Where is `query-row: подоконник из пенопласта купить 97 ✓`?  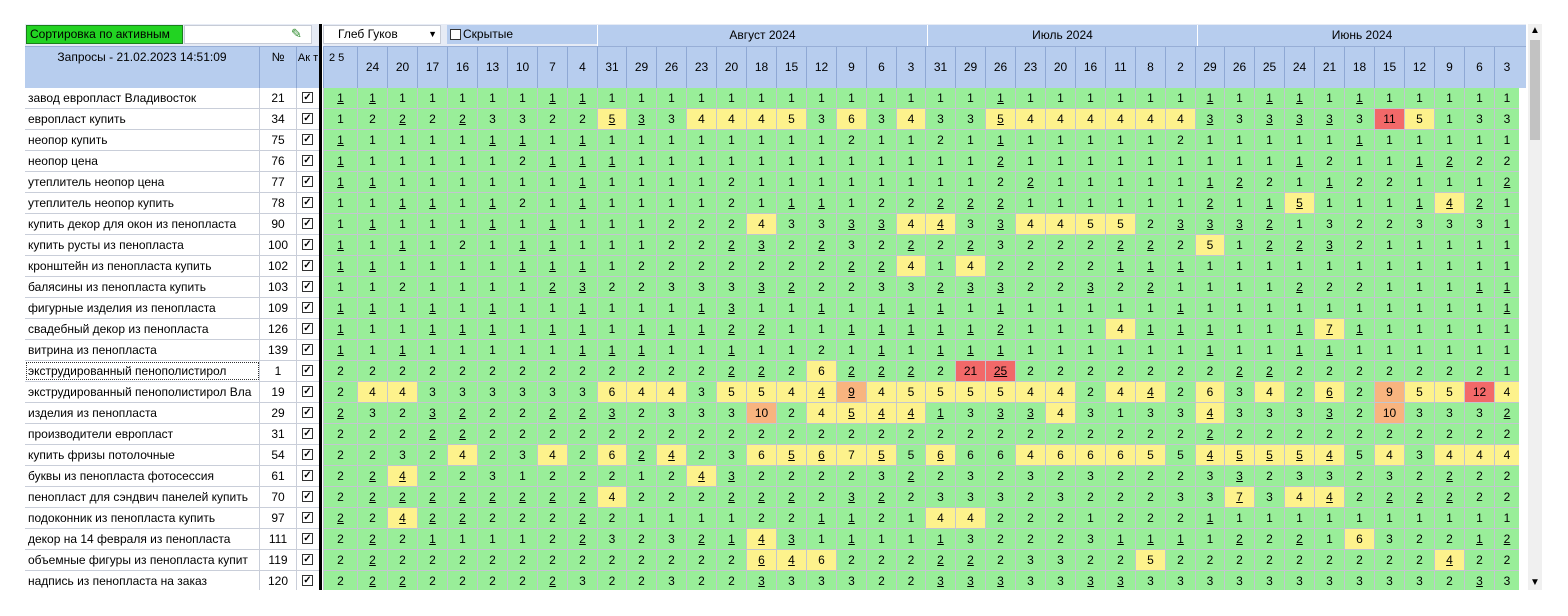
query-row: подоконник из пенопласта купить 97 ✓ is located at coordinates (173, 518).